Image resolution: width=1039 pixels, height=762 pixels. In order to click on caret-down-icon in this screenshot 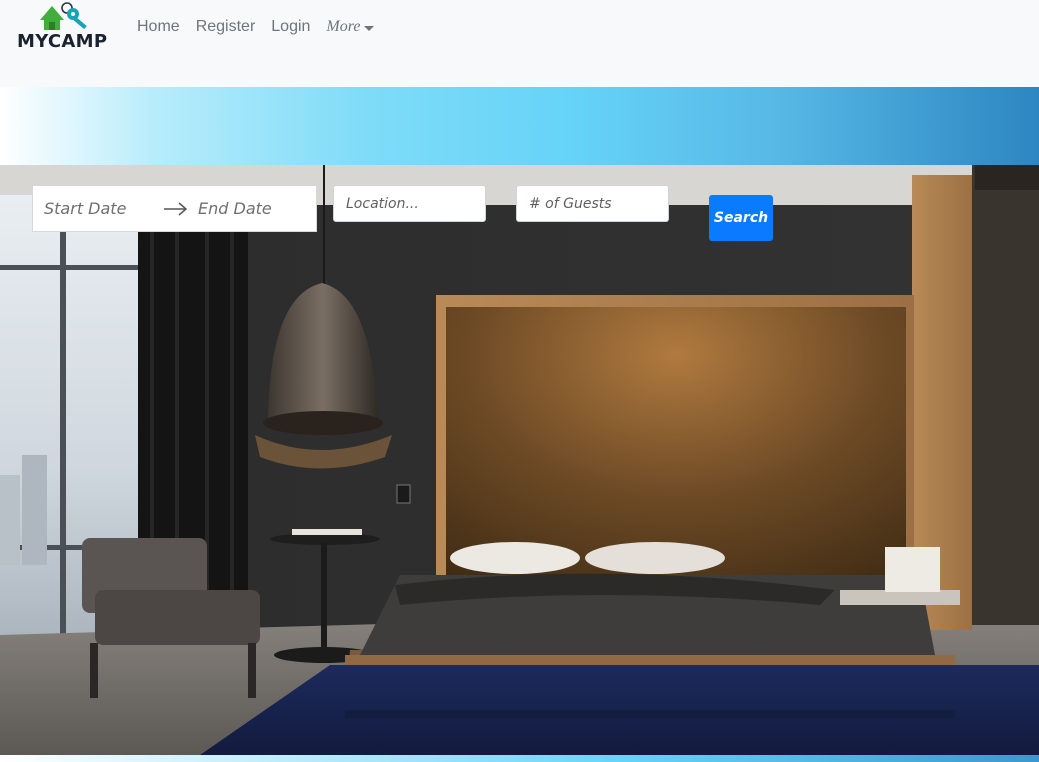, I will do `click(369, 28)`.